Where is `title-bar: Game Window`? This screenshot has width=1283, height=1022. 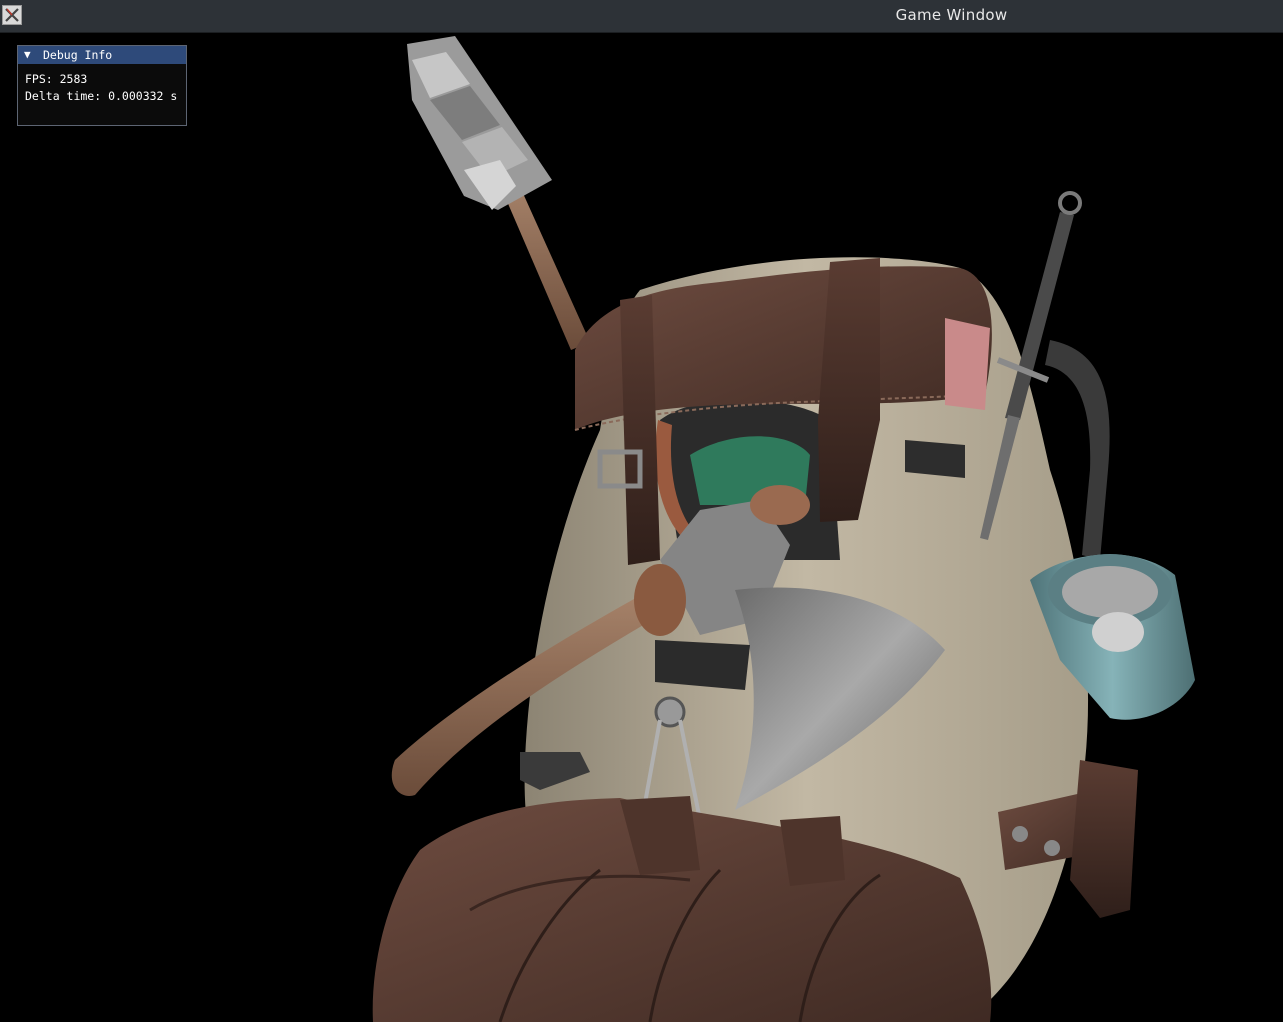 title-bar: Game Window is located at coordinates (641, 16).